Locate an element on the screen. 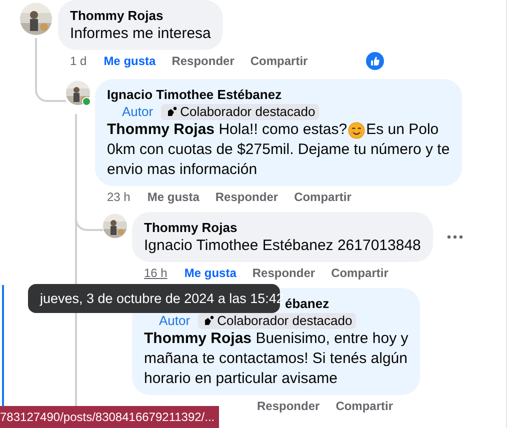  comment-text: Es un Polo is located at coordinates (402, 130).